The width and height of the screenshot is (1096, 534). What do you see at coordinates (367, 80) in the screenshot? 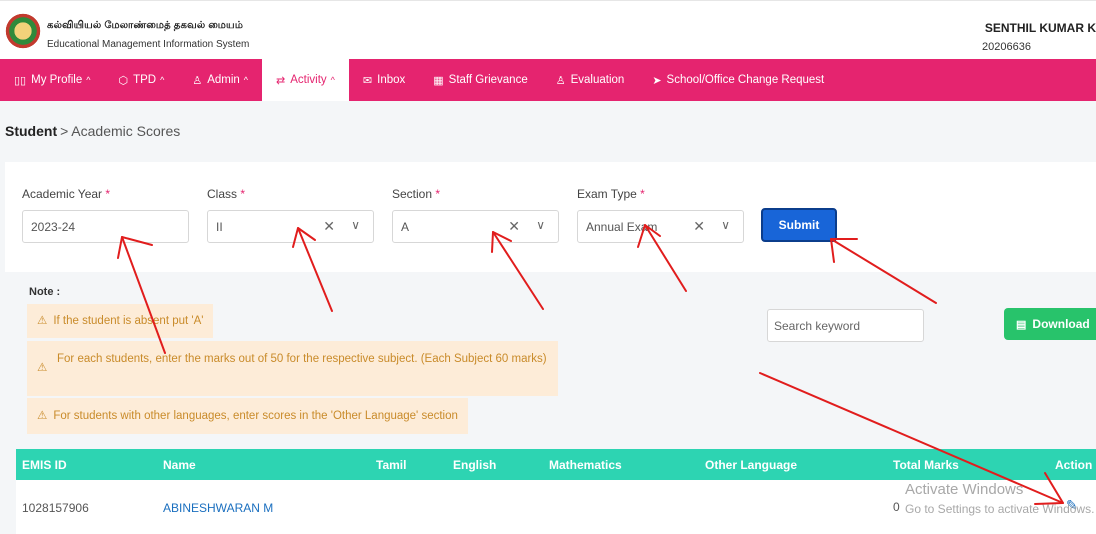
I see `mail-icon: ✉` at bounding box center [367, 80].